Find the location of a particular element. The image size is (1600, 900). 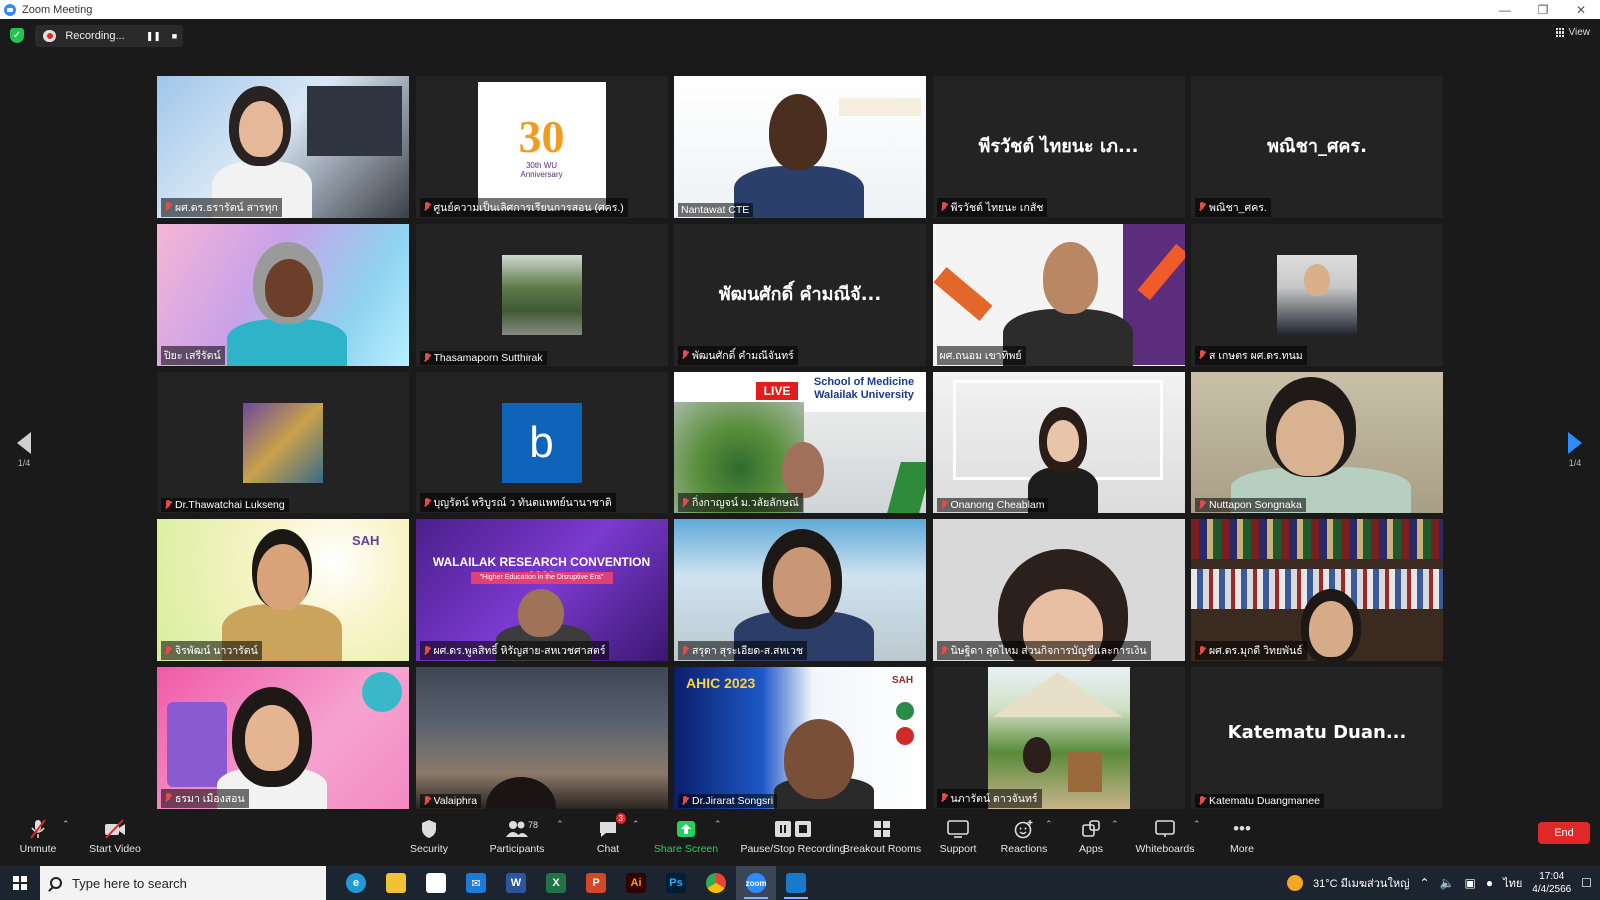

powerpoint-app-icon: P is located at coordinates (596, 883).